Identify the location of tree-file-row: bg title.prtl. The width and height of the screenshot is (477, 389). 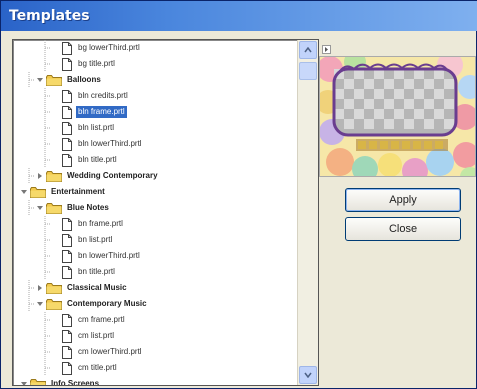
(155, 64).